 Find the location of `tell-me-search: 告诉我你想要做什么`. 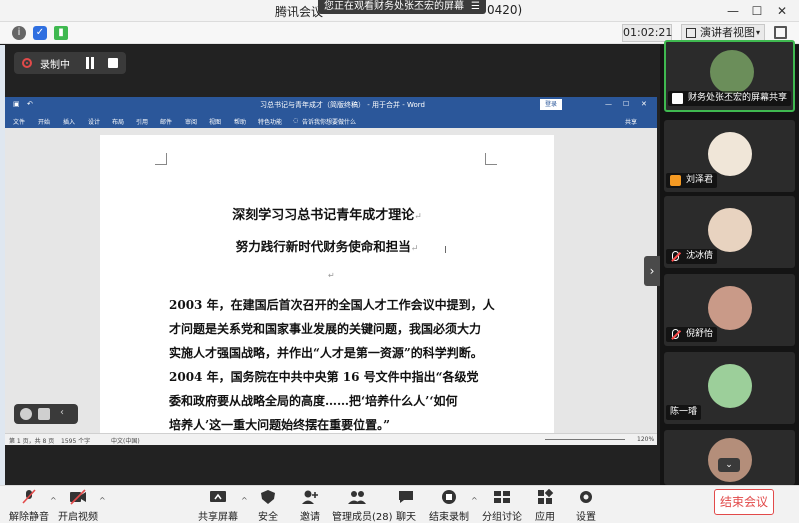

tell-me-search: 告诉我你想要做什么 is located at coordinates (329, 121).